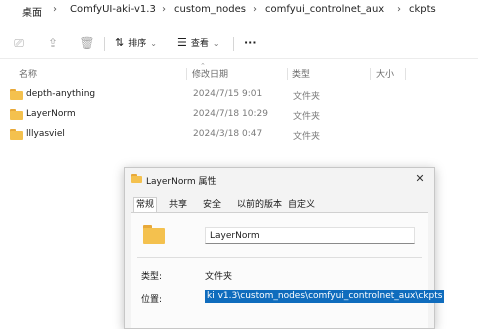  What do you see at coordinates (28, 73) in the screenshot?
I see `column-header-name: 名称` at bounding box center [28, 73].